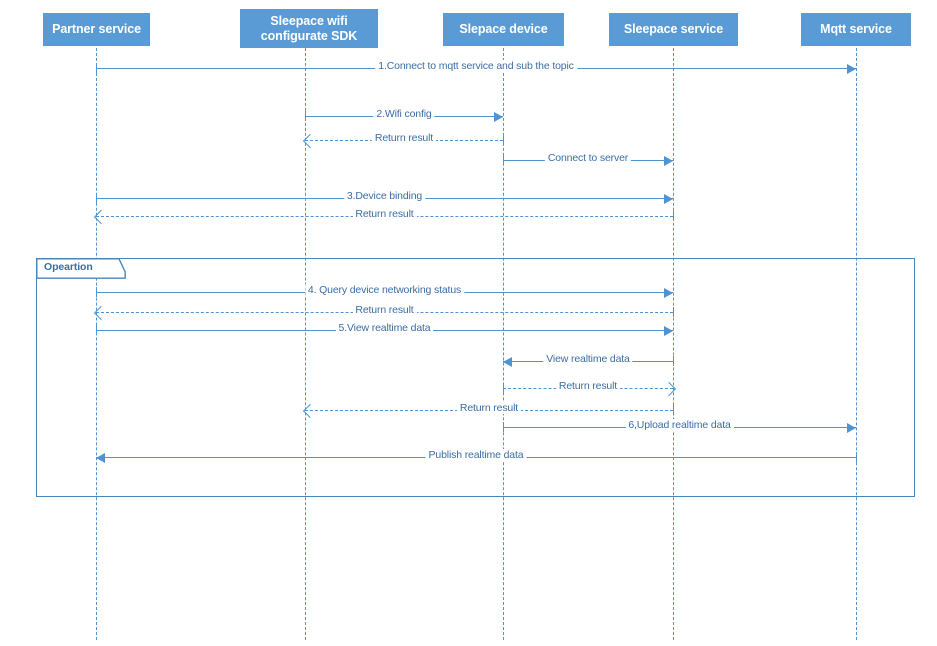 The width and height of the screenshot is (937, 646). Describe the element at coordinates (96, 330) in the screenshot. I see `message-origin-tick-m9` at that location.